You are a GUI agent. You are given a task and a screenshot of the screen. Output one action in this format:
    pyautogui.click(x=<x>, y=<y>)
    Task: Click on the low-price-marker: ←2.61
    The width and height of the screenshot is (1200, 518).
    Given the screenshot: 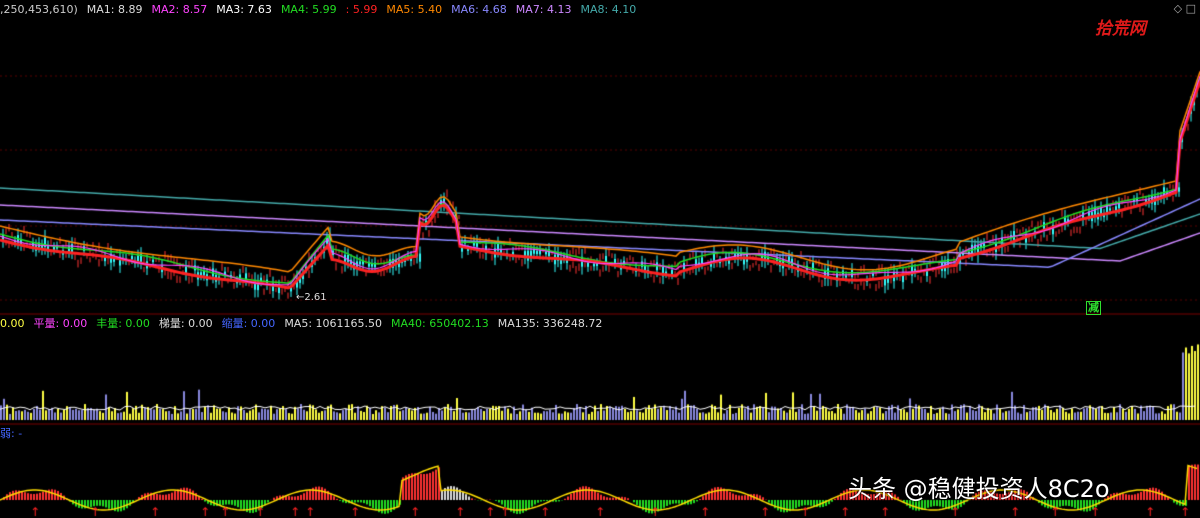 What is the action you would take?
    pyautogui.click(x=311, y=297)
    